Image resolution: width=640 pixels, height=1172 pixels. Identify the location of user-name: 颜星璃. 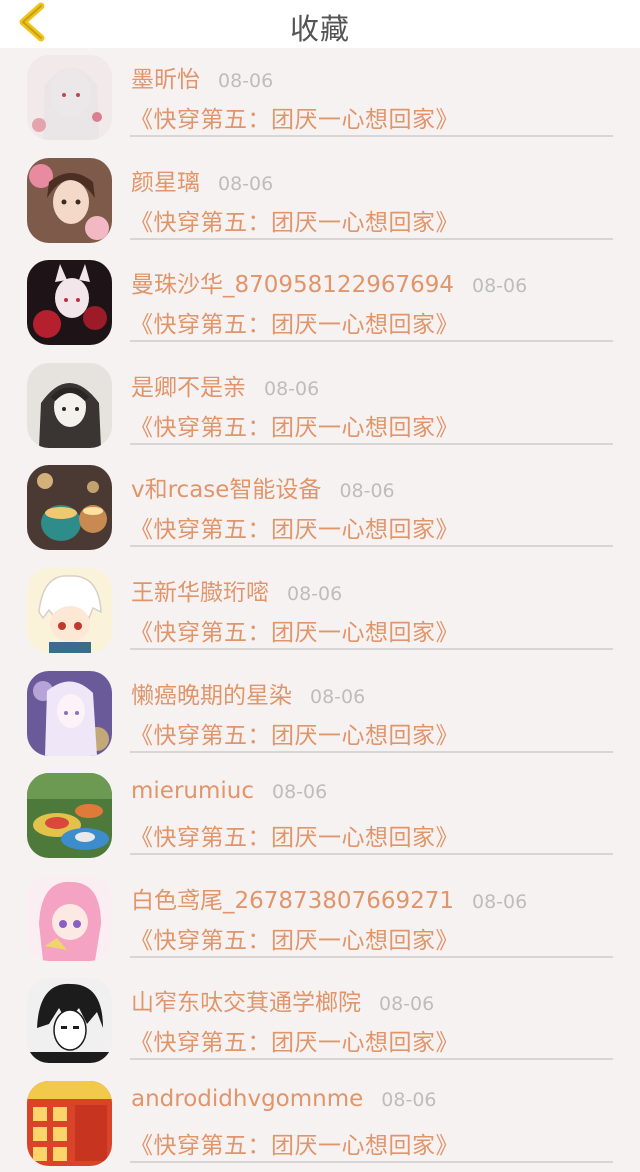
(165, 182).